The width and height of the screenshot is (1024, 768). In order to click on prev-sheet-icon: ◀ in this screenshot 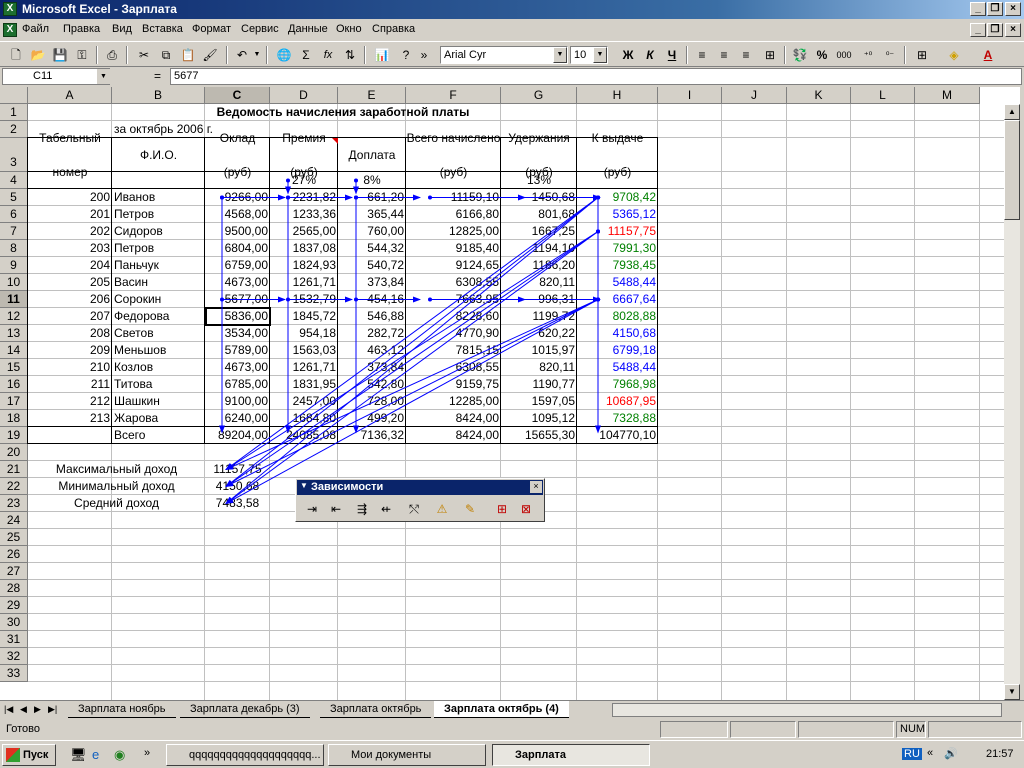, I will do `click(23, 709)`.